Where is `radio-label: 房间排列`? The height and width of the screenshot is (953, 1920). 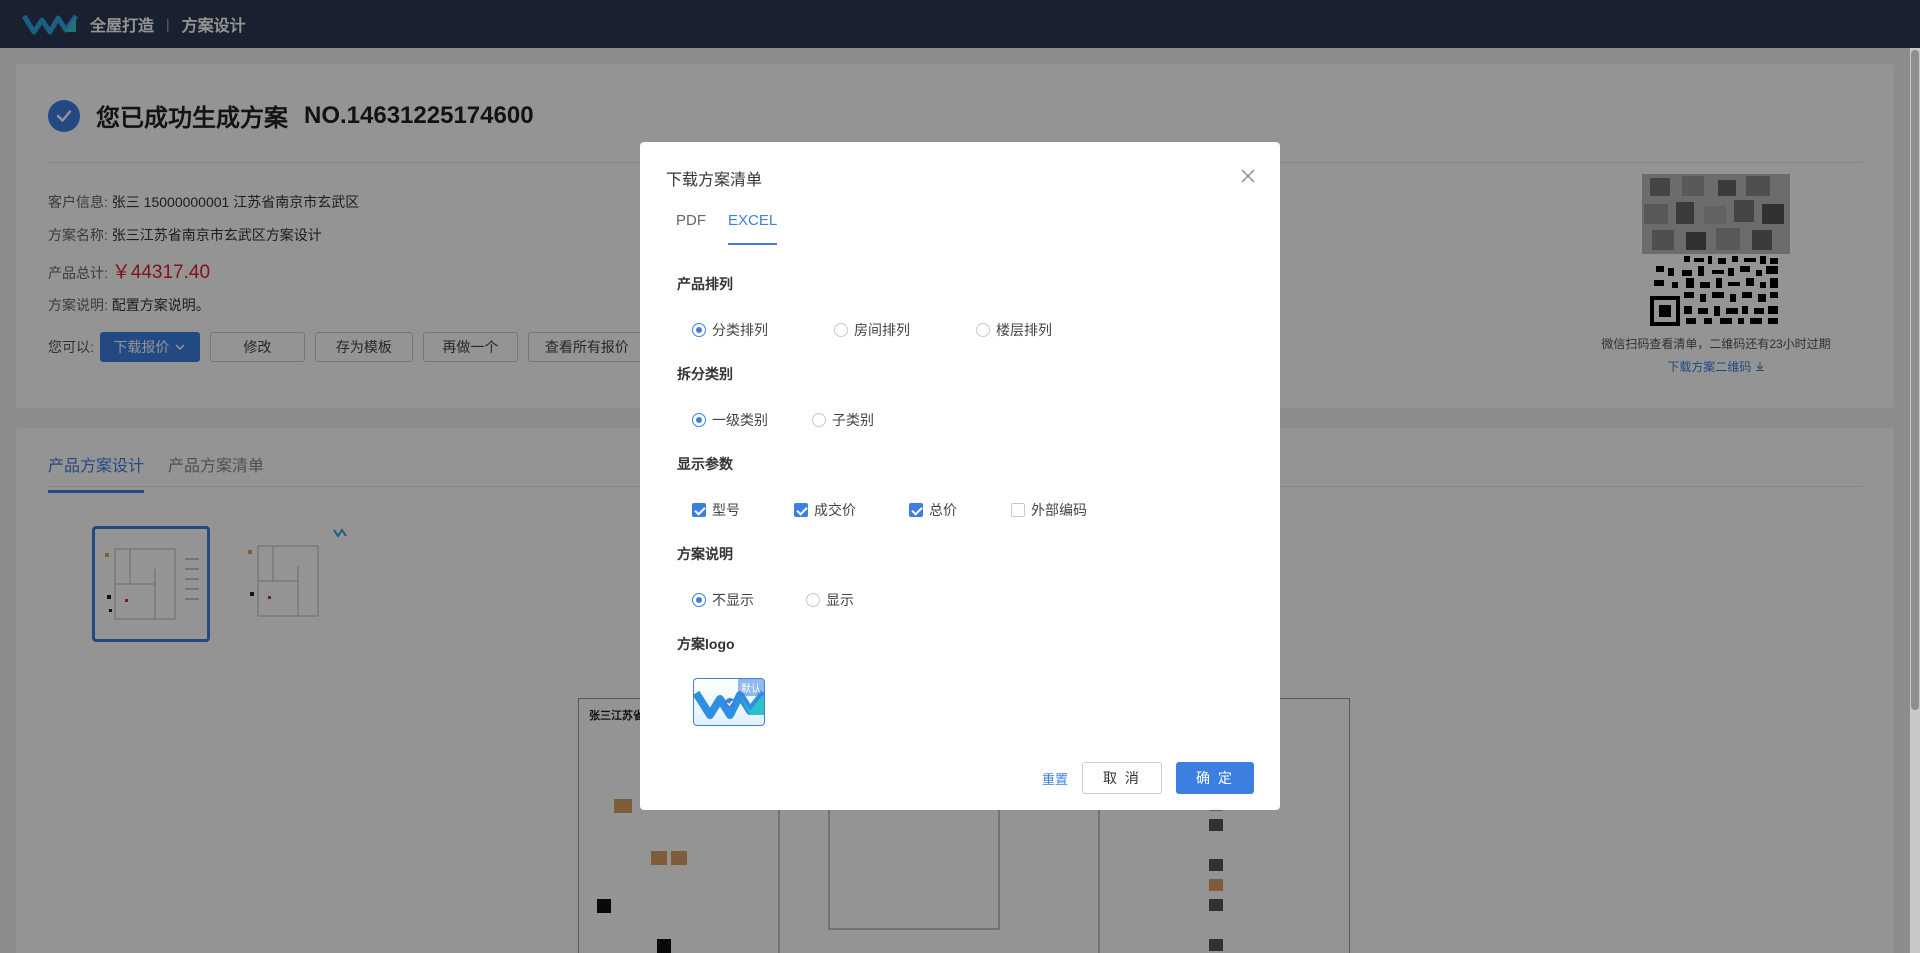
radio-label: 房间排列 is located at coordinates (882, 330).